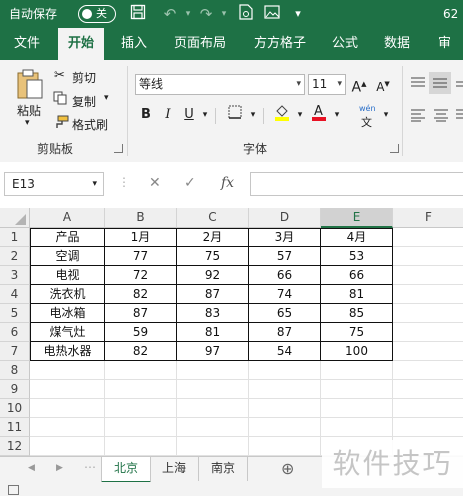 This screenshot has height=496, width=463. Describe the element at coordinates (282, 113) in the screenshot. I see `fill-color-icon` at that location.